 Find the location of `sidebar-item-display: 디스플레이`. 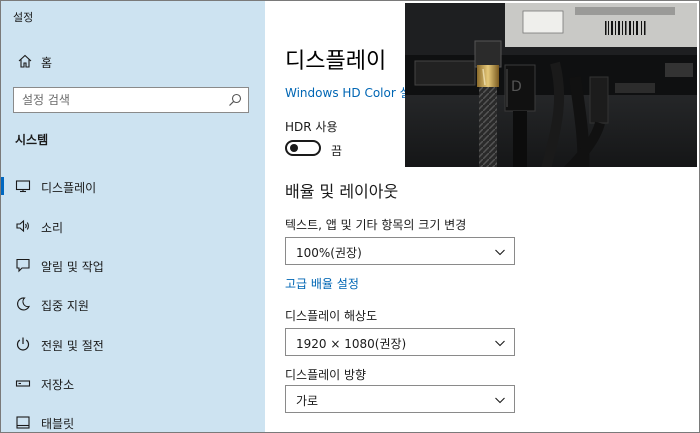

sidebar-item-display: 디스플레이 is located at coordinates (133, 186).